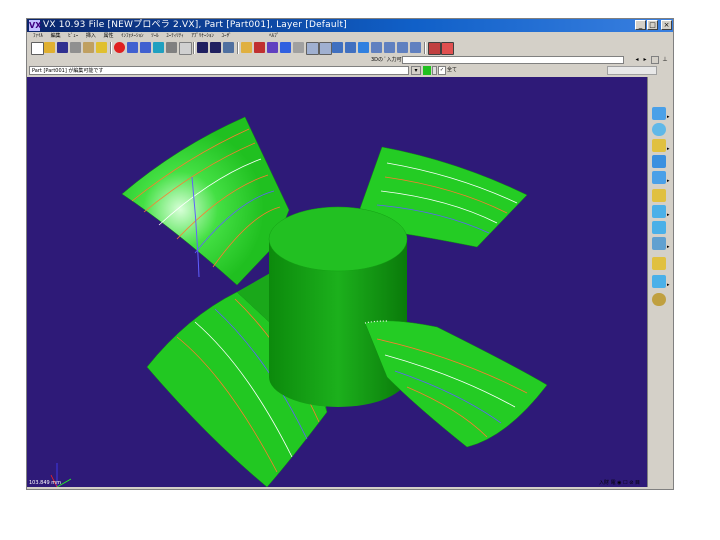 This screenshot has width=720, height=540. Describe the element at coordinates (215, 47) in the screenshot. I see `display-icon` at that location.